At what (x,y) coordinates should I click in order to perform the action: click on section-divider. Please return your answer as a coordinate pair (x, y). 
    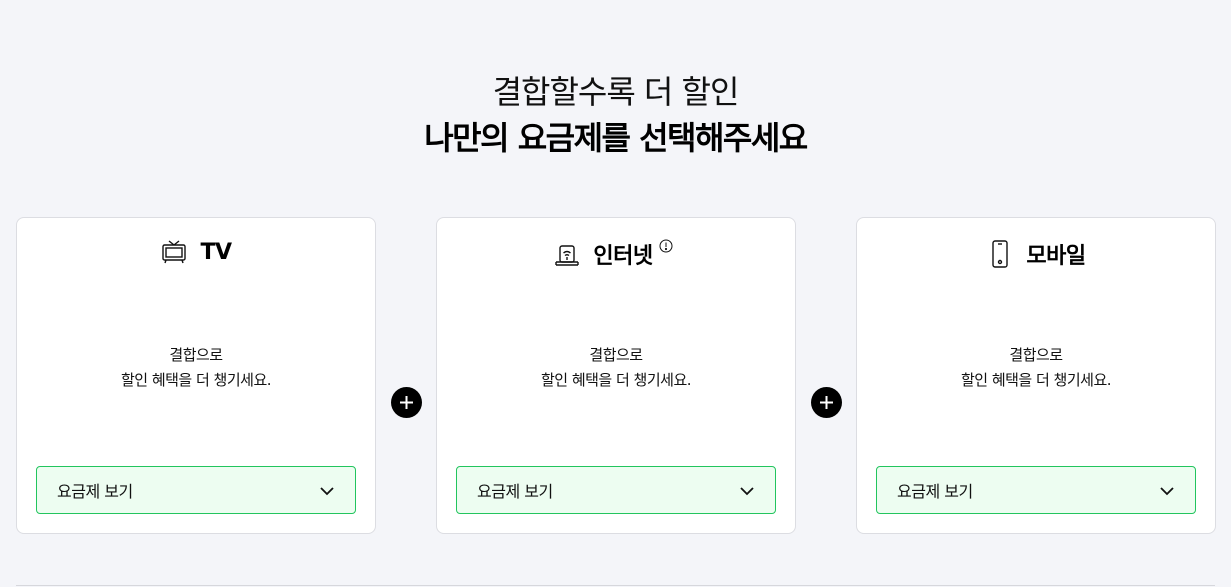
    Looking at the image, I should click on (615, 585).